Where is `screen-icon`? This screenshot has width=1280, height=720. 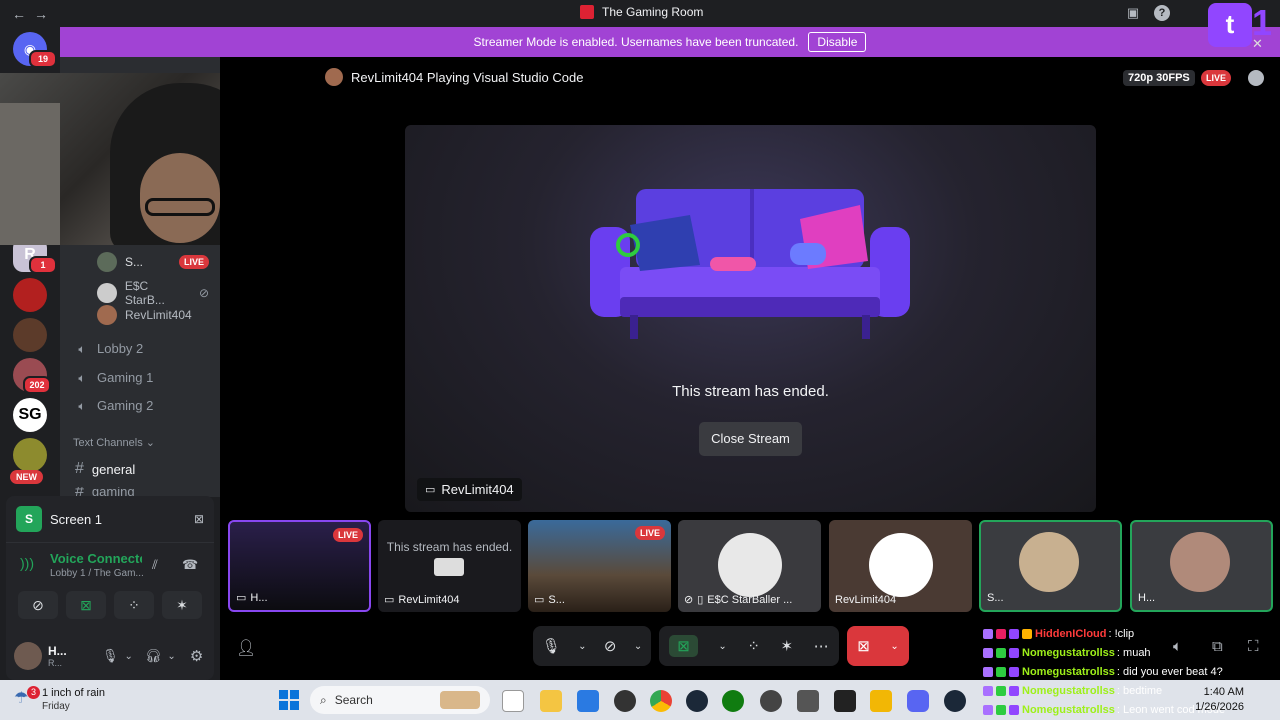
screen-icon is located at coordinates (449, 567).